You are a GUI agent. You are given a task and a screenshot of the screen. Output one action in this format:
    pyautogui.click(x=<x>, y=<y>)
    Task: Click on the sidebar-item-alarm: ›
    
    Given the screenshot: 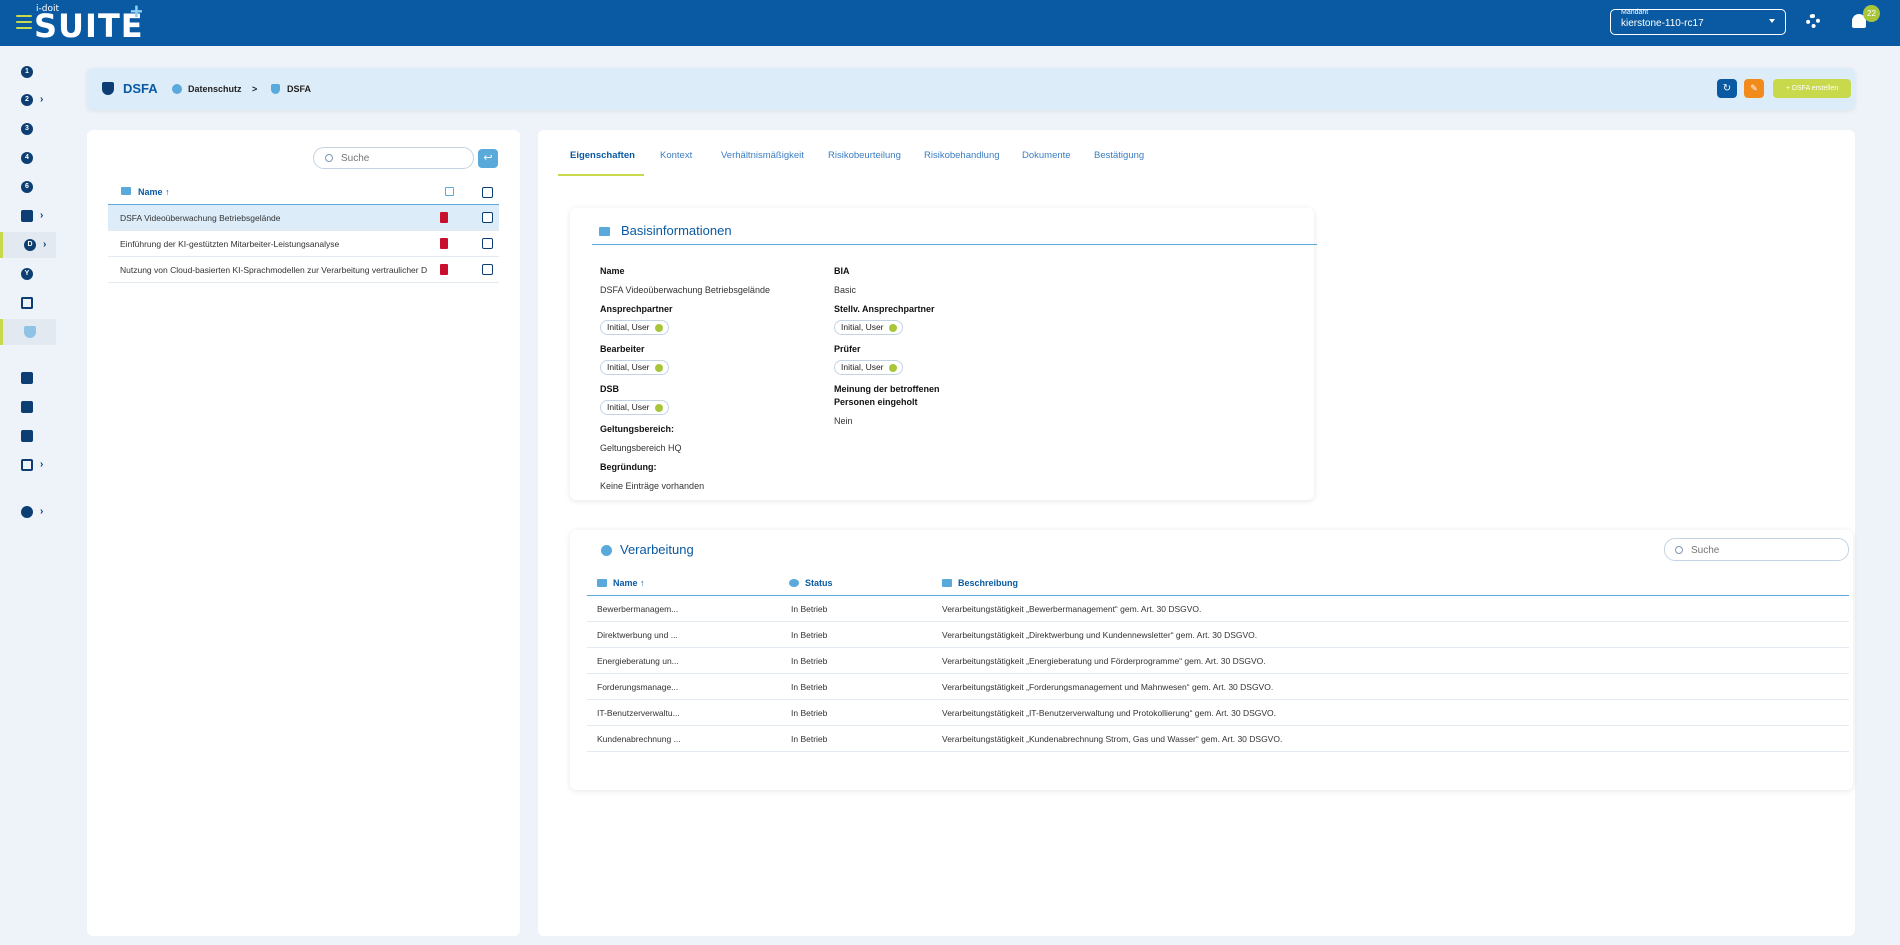 What is the action you would take?
    pyautogui.click(x=28, y=216)
    